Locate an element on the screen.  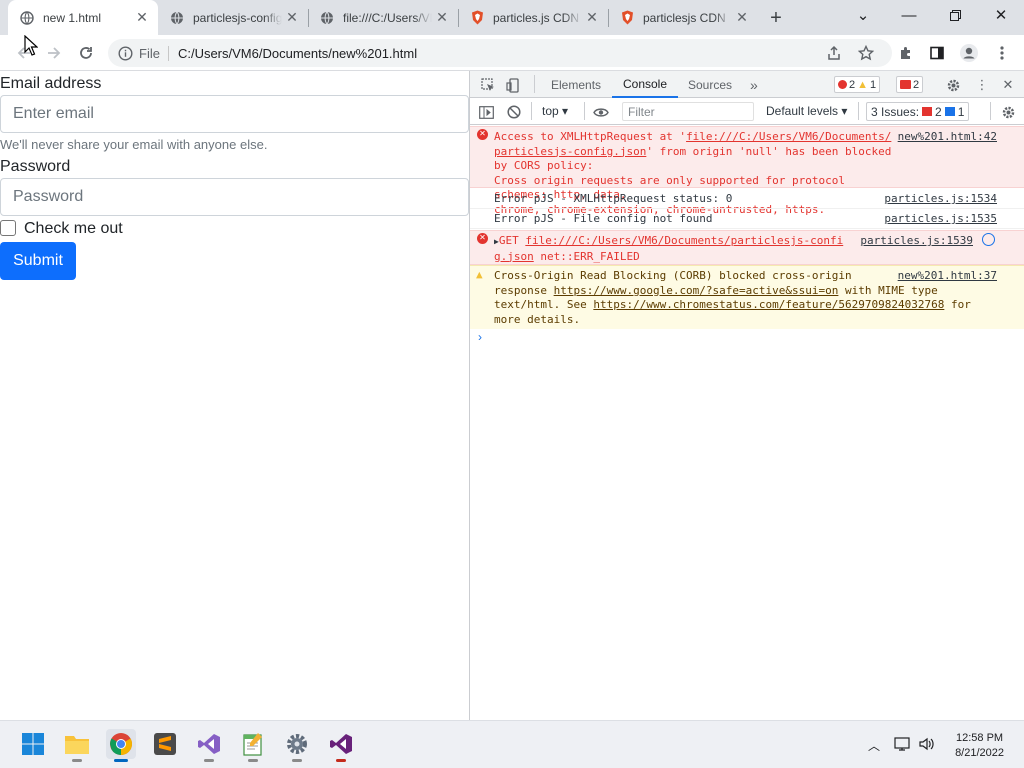
network-request-icon is located at coordinates (988, 239).